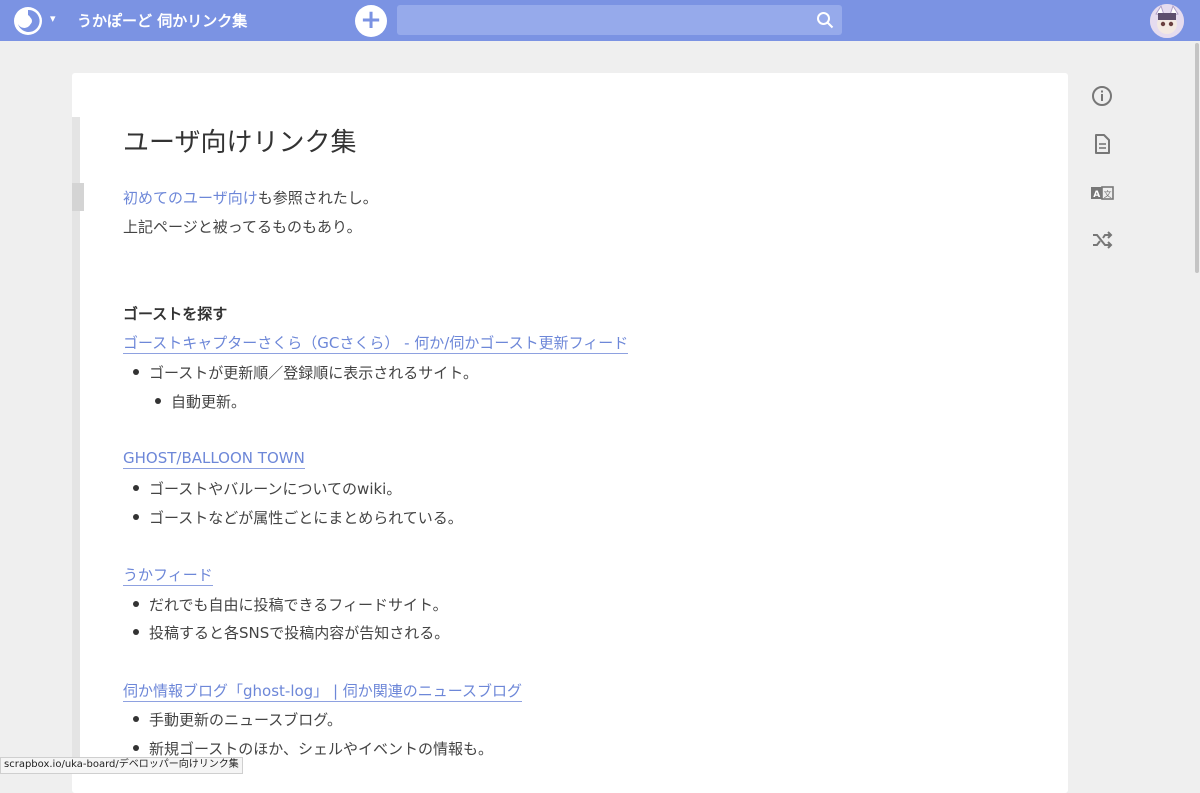  I want to click on list-item-text: ゴーストやバルーンについてのwiki。, so click(275, 489).